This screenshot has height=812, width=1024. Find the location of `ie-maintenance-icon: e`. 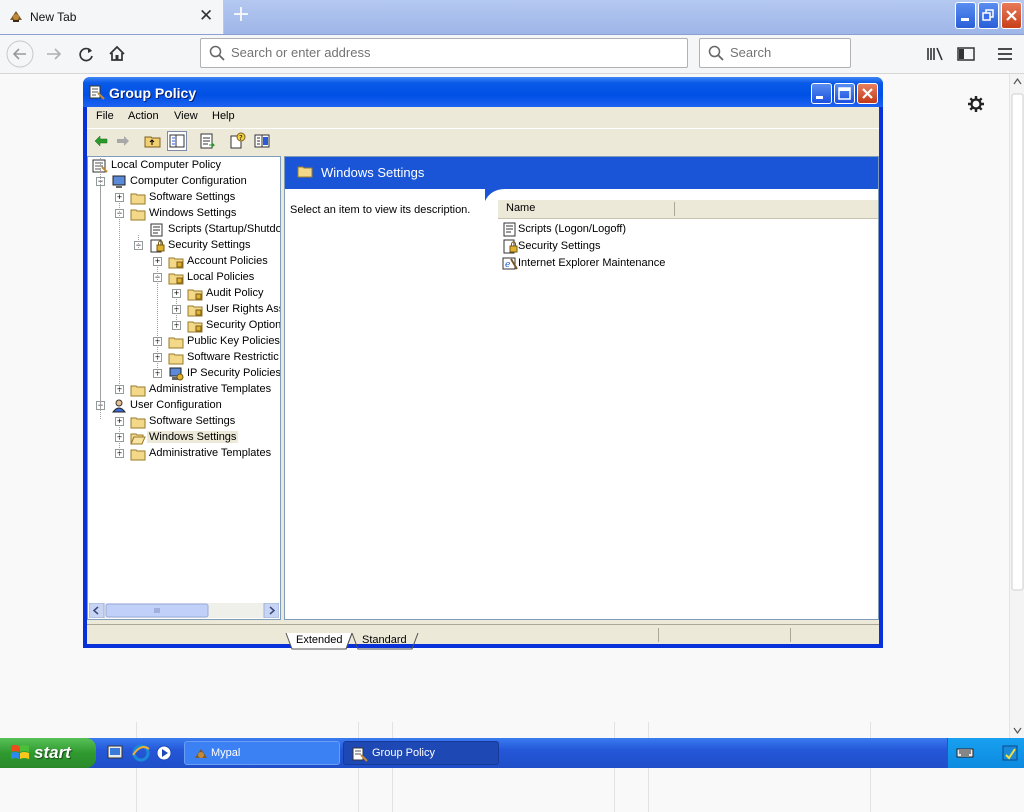

ie-maintenance-icon: e is located at coordinates (510, 263).